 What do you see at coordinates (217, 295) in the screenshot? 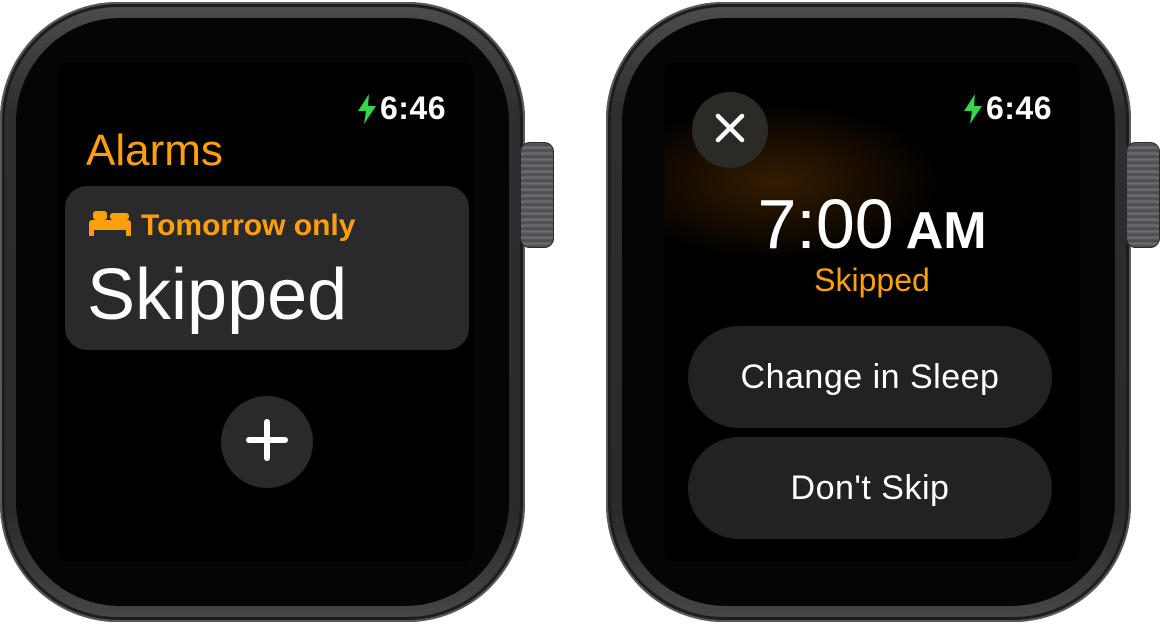
I see `alarm-status: Skipped` at bounding box center [217, 295].